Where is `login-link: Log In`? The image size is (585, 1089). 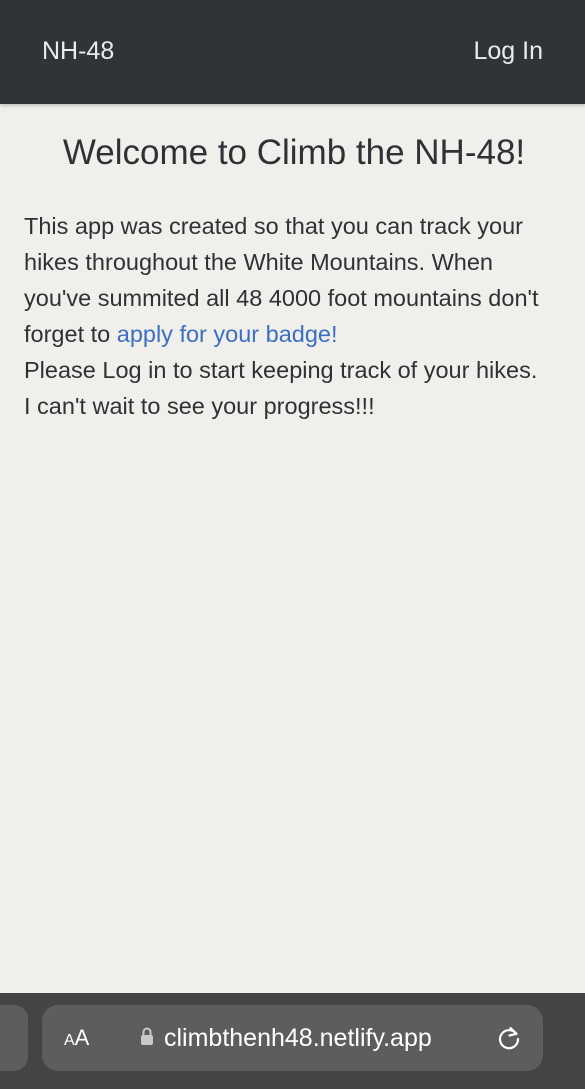 login-link: Log In is located at coordinates (508, 51).